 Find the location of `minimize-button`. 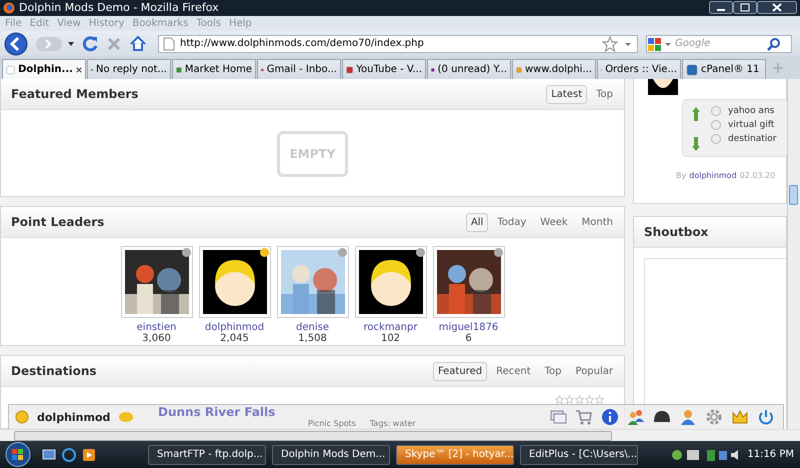

minimize-button is located at coordinates (721, 7).